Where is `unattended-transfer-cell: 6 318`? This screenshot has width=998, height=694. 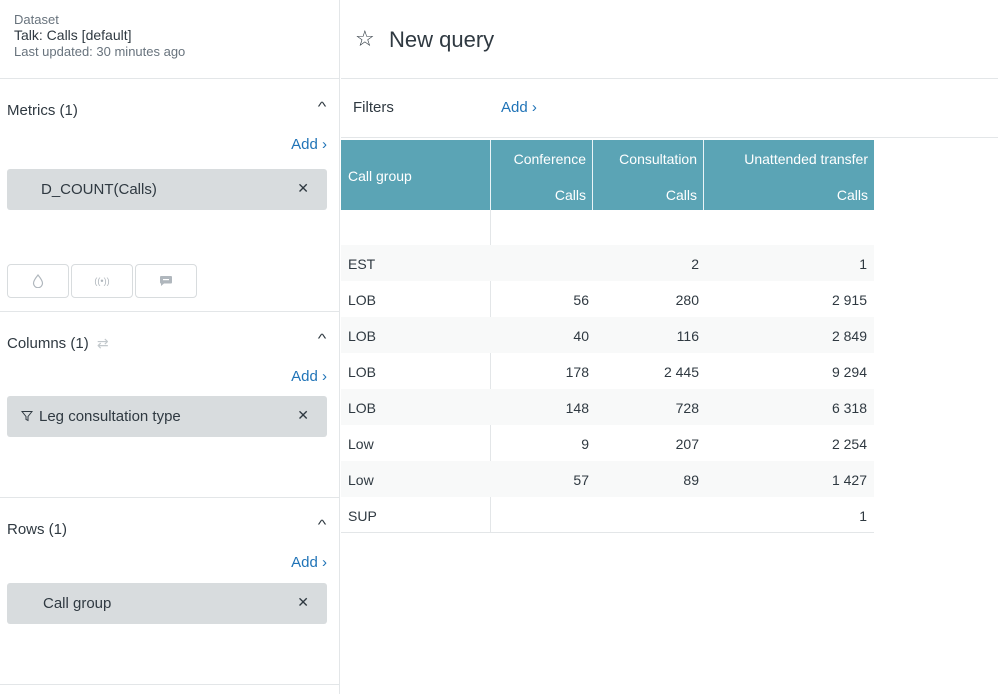
unattended-transfer-cell: 6 318 is located at coordinates (849, 408).